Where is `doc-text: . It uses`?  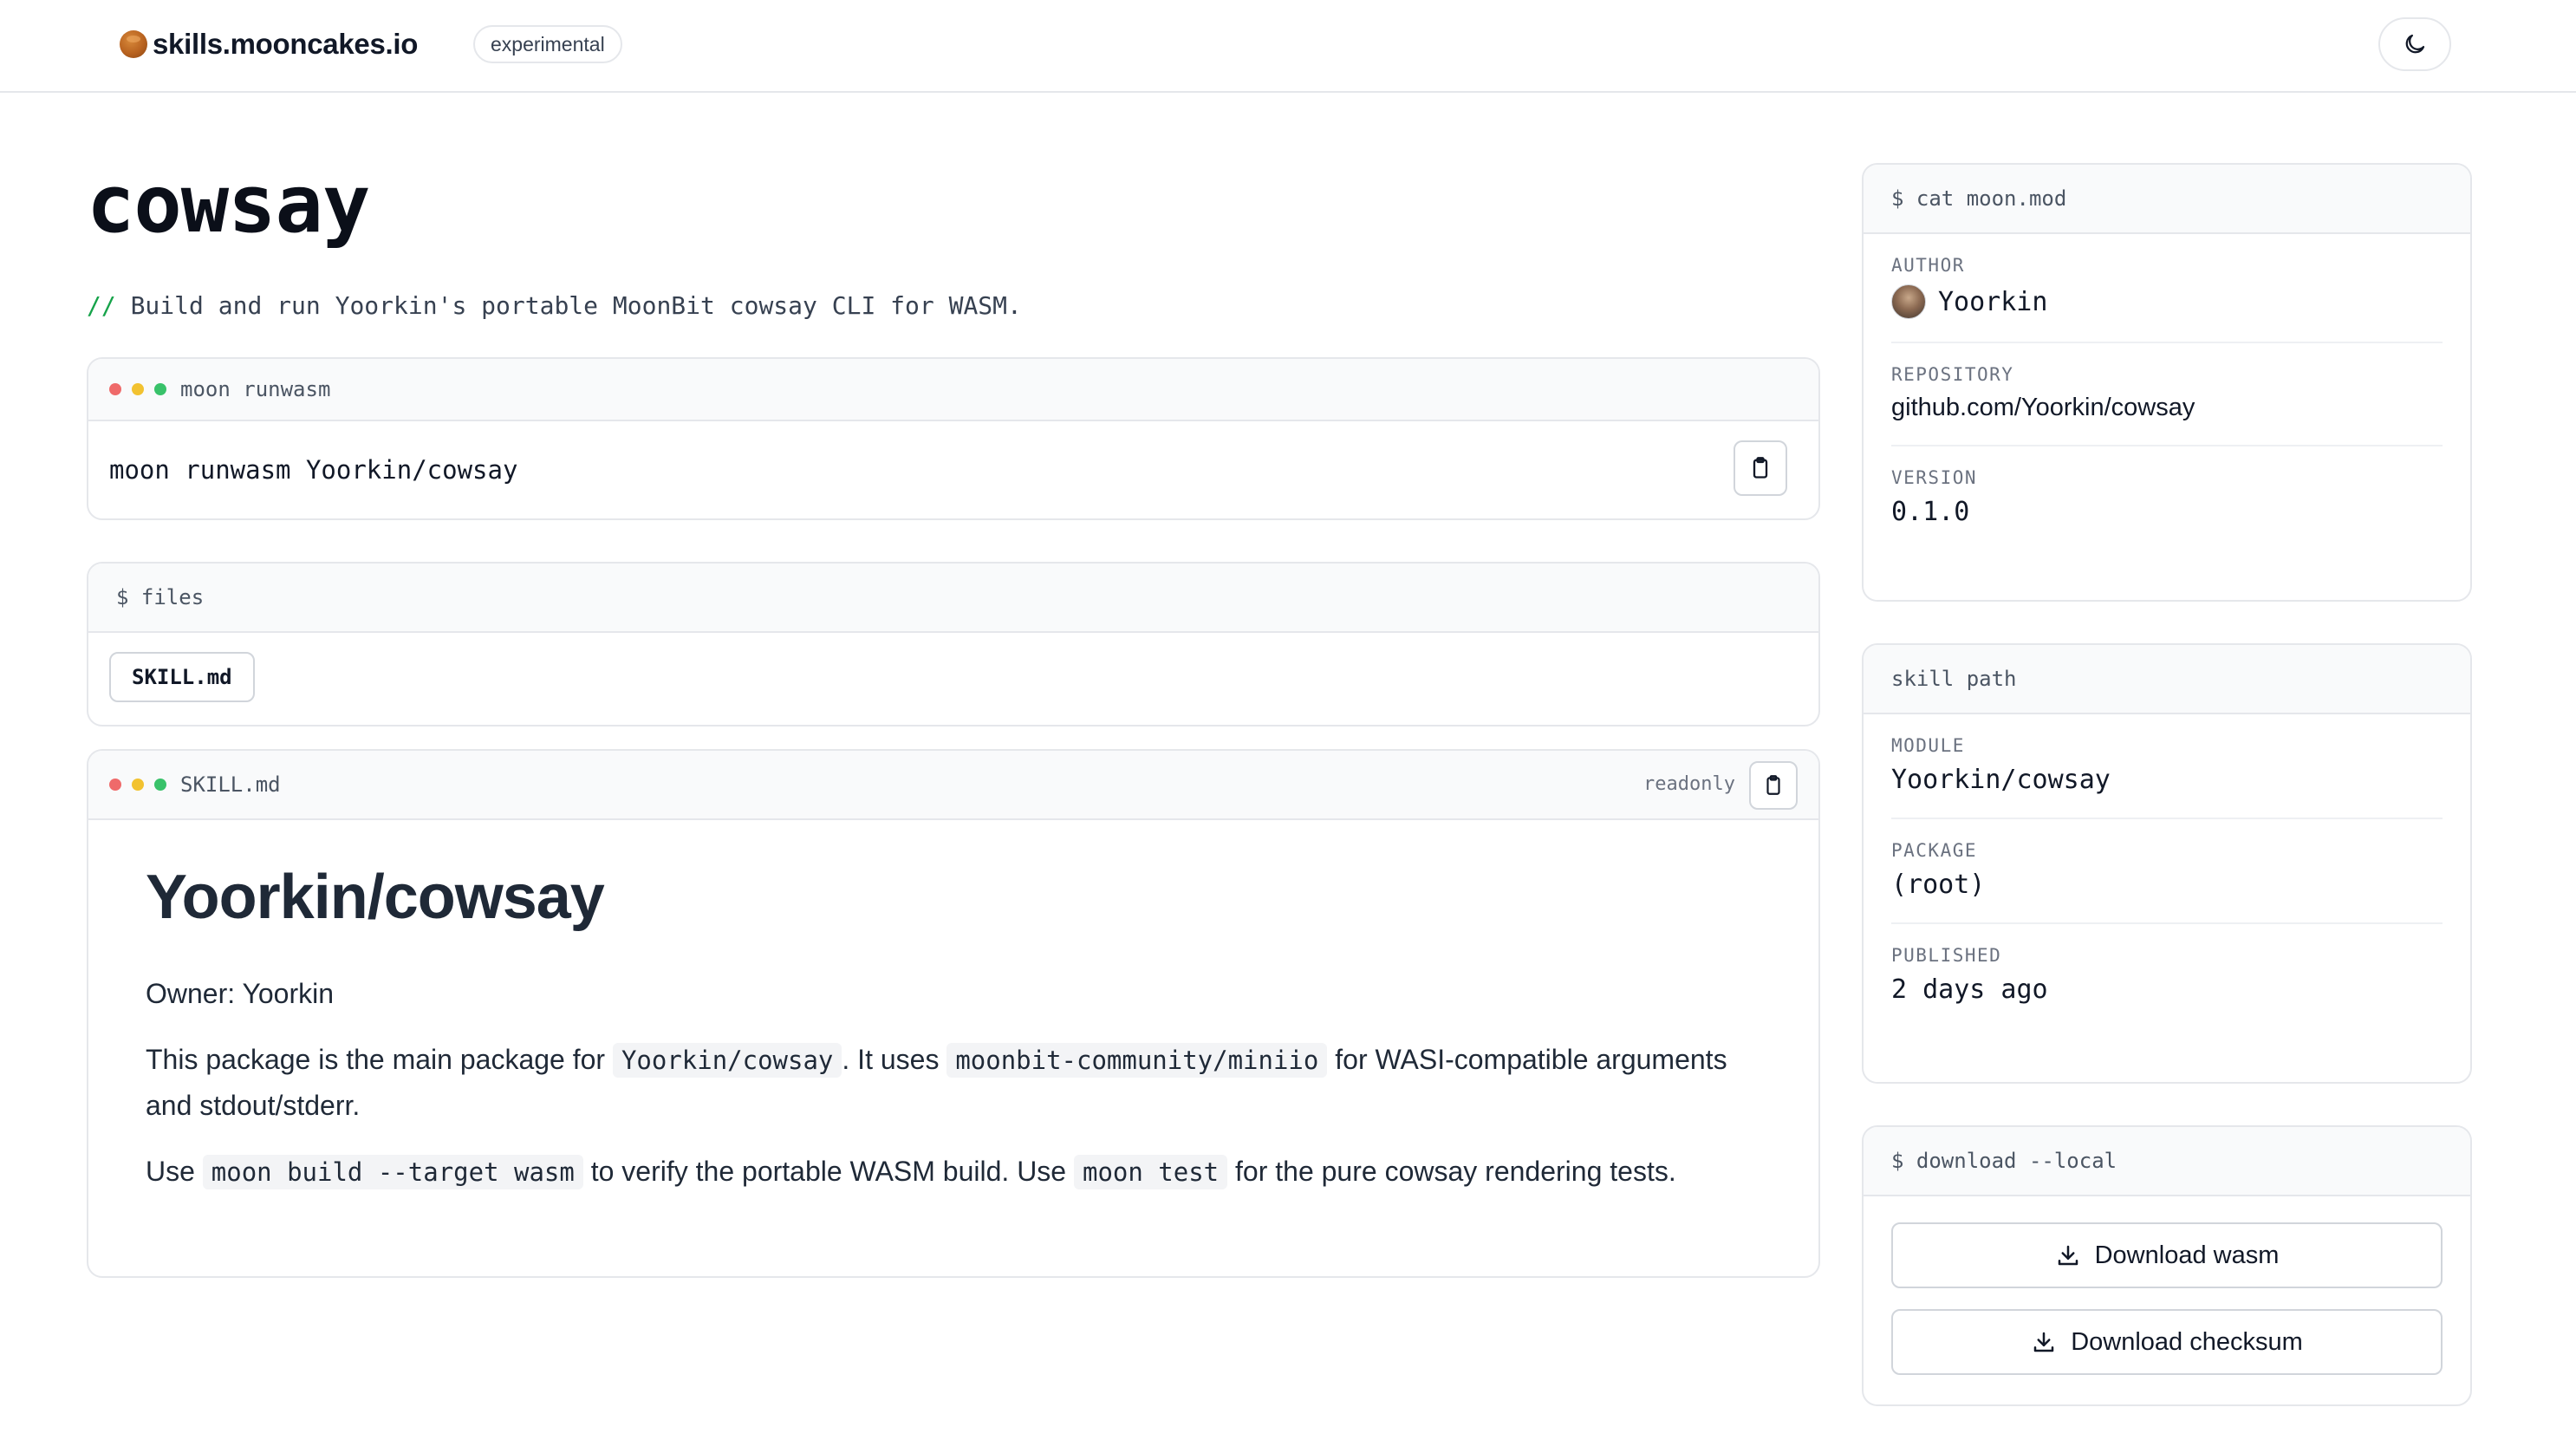 doc-text: . It uses is located at coordinates (894, 1059).